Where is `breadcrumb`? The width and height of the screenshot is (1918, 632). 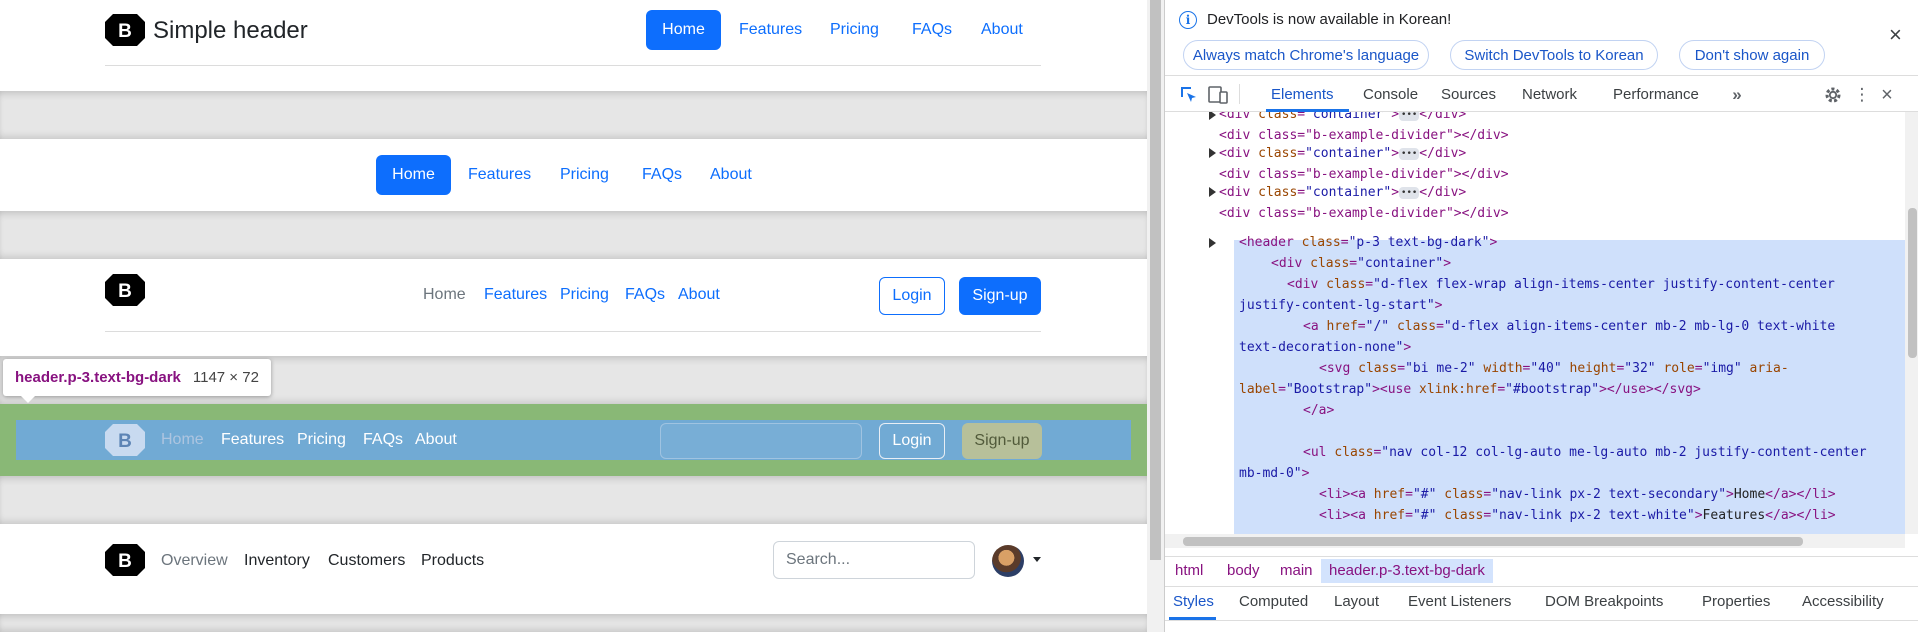
breadcrumb is located at coordinates (1541, 571).